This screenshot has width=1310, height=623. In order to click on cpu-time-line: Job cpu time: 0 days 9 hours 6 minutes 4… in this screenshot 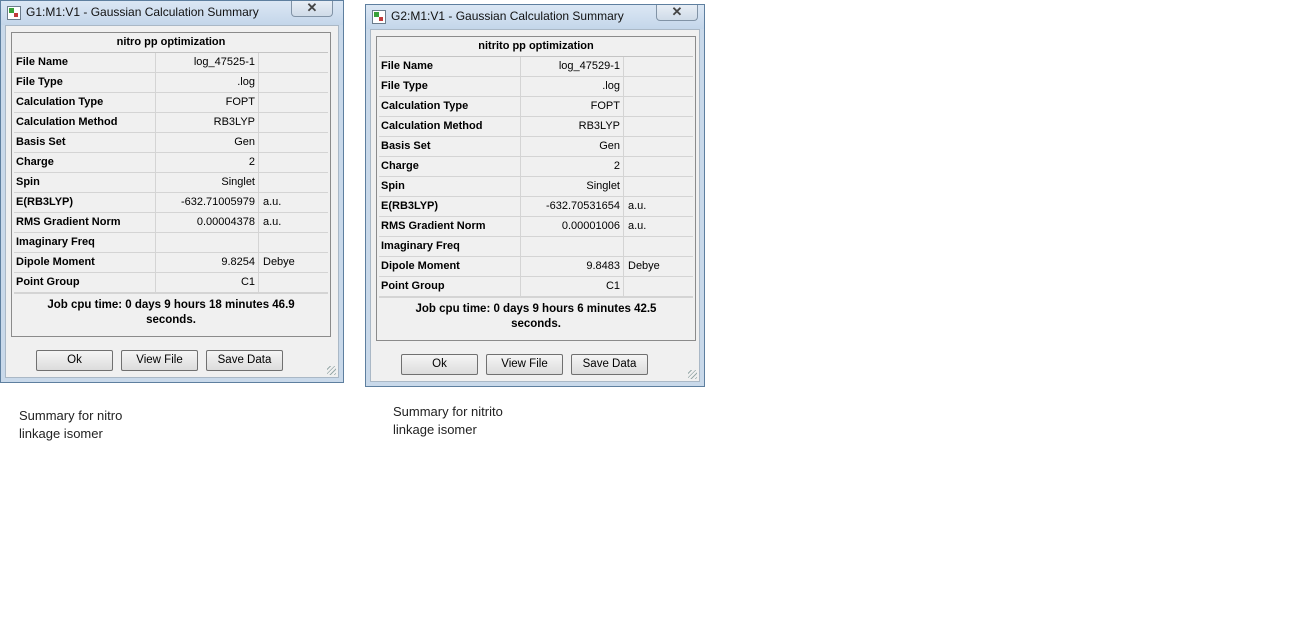, I will do `click(536, 309)`.